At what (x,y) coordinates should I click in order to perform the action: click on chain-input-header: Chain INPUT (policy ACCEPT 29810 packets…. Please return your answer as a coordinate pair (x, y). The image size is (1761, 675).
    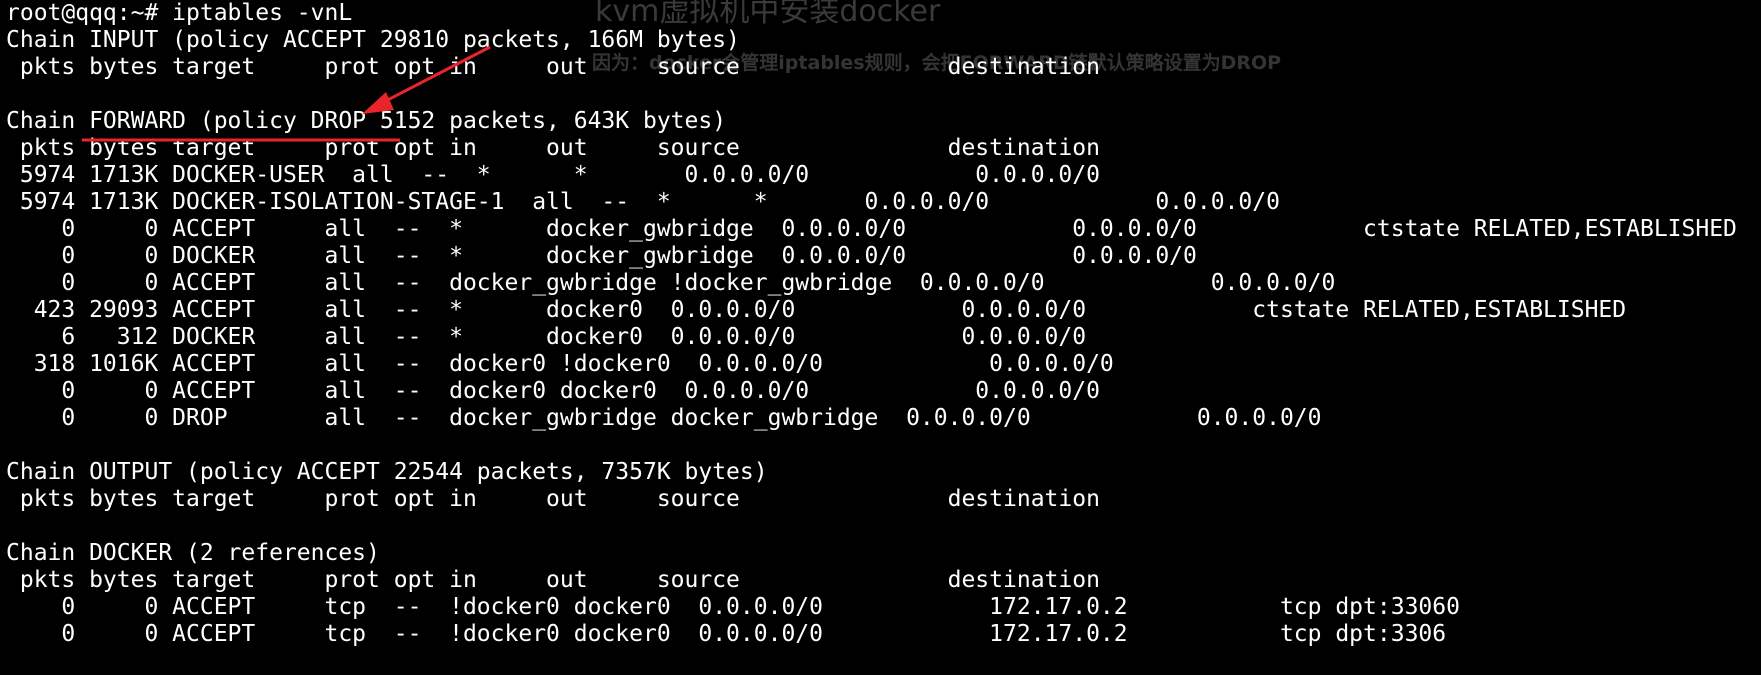
    Looking at the image, I should click on (373, 40).